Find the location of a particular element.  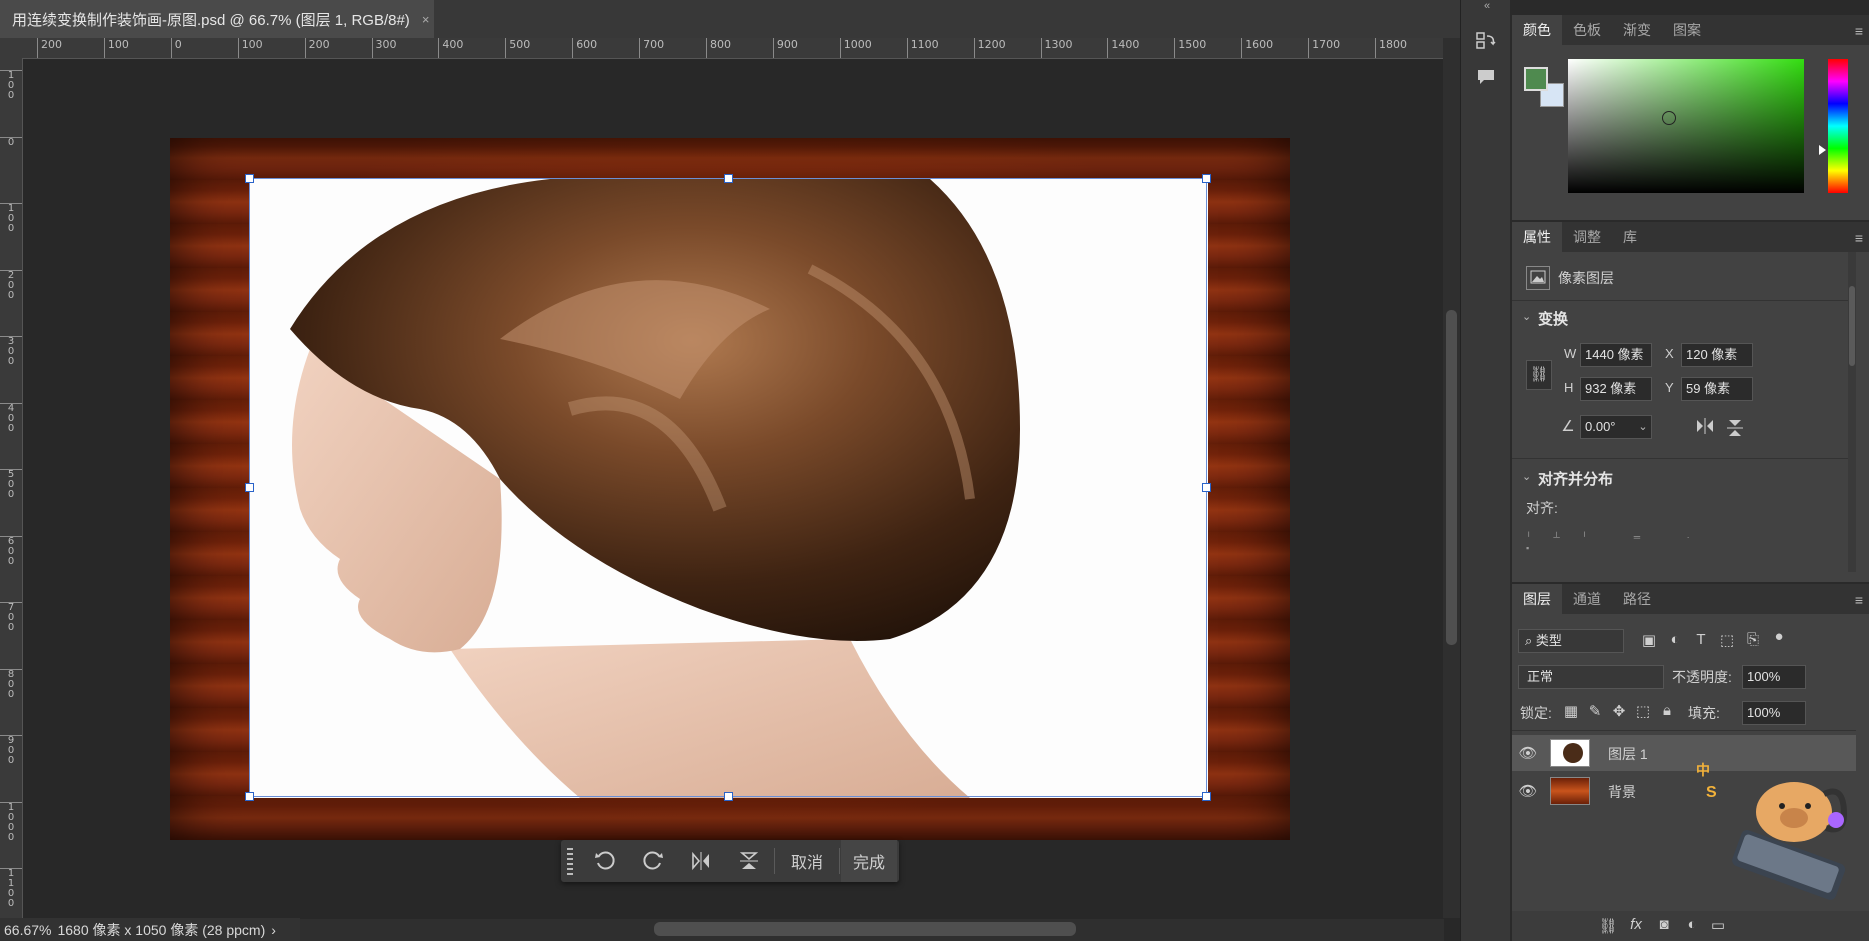

filter-smart-object-icon: ⎘ is located at coordinates (1753, 639).